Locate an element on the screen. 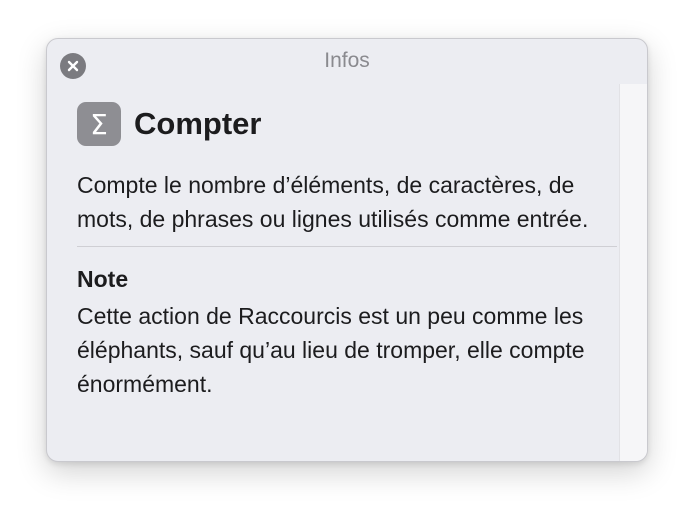  action-header: Σ Compter is located at coordinates (347, 124).